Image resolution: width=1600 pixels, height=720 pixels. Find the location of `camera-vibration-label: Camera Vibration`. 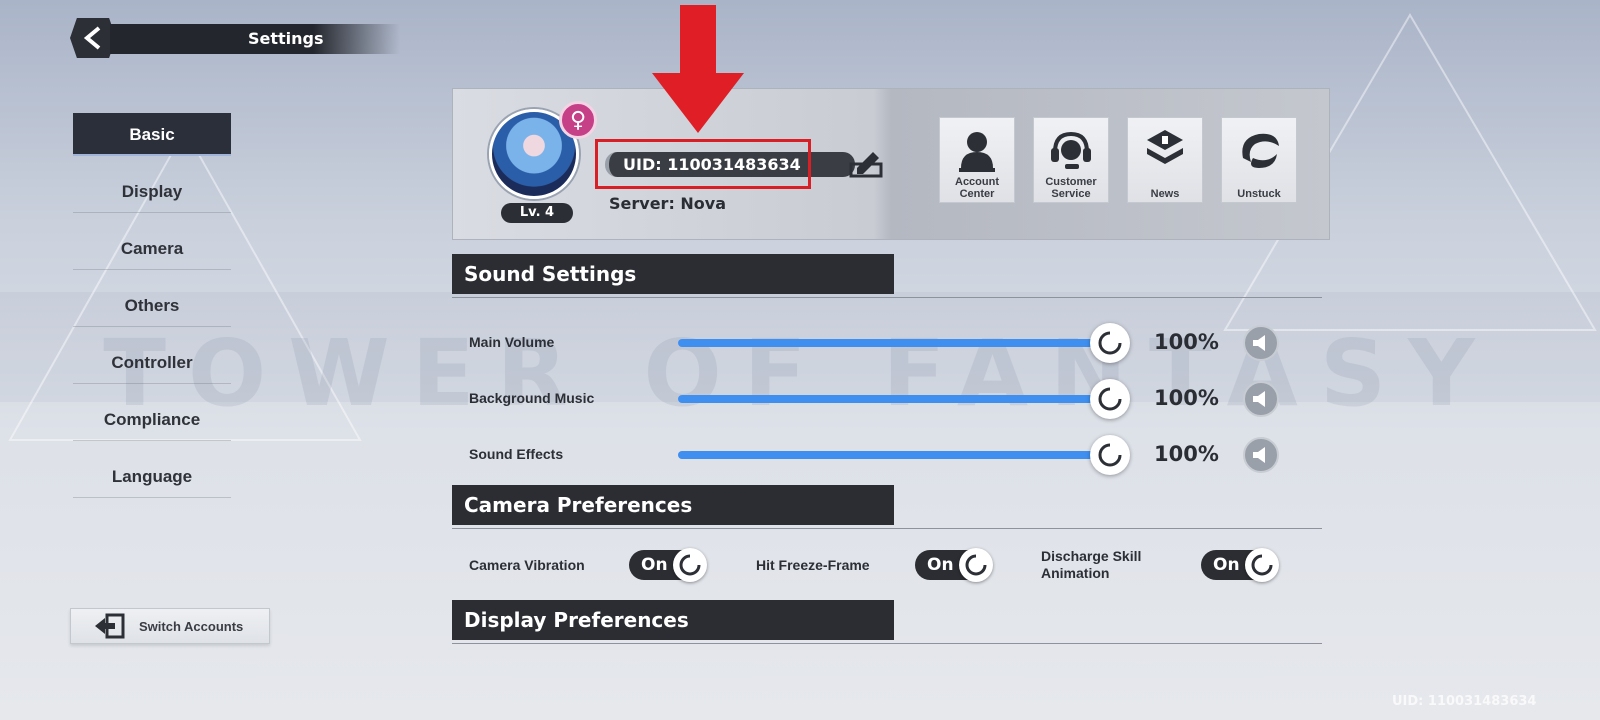

camera-vibration-label: Camera Vibration is located at coordinates (527, 565).